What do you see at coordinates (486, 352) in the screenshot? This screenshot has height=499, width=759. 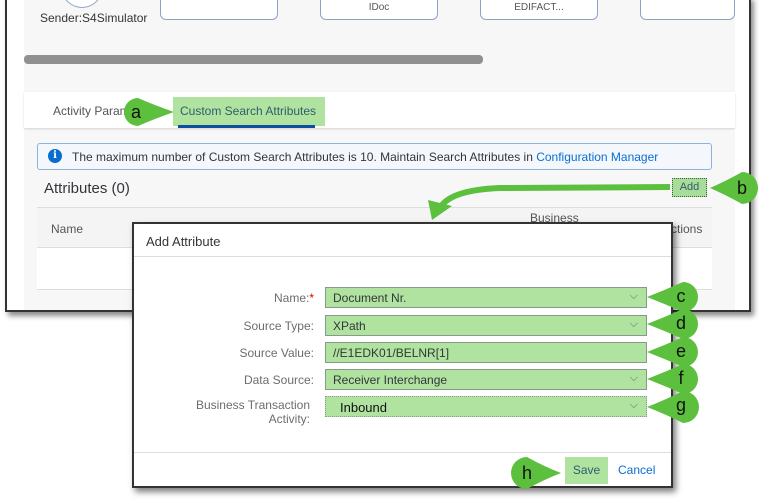 I see `source-value-input: //E1EDK01/BELNR[1]` at bounding box center [486, 352].